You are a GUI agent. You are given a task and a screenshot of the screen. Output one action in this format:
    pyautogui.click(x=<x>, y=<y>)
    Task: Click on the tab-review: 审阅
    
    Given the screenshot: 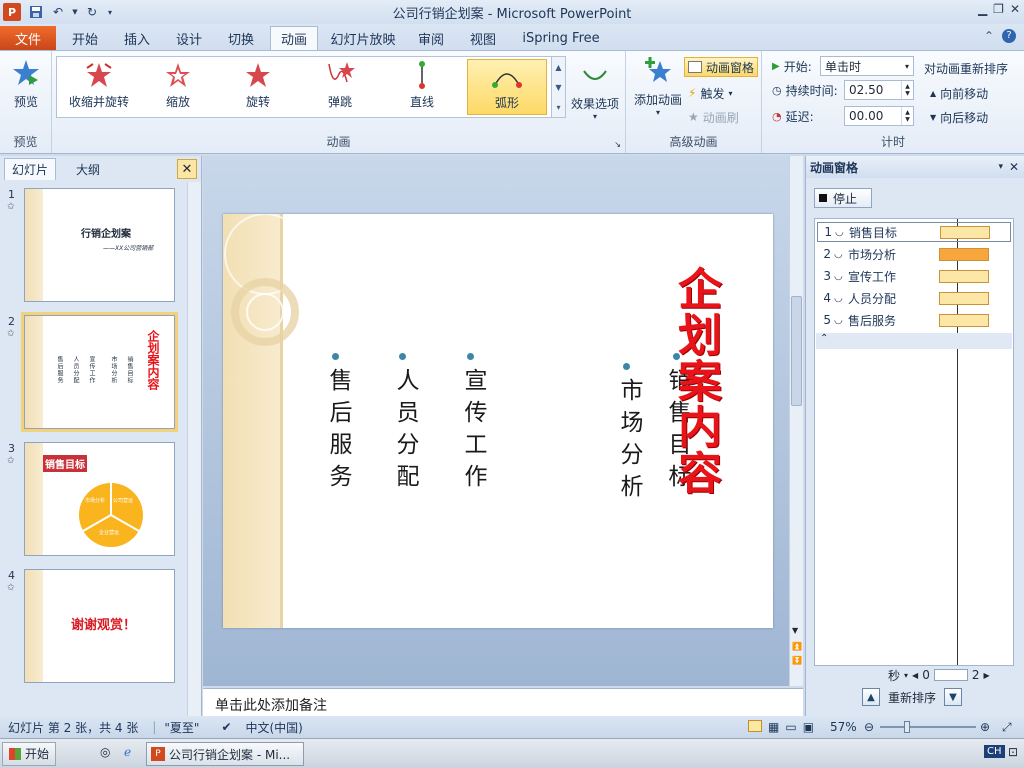 What is the action you would take?
    pyautogui.click(x=431, y=38)
    